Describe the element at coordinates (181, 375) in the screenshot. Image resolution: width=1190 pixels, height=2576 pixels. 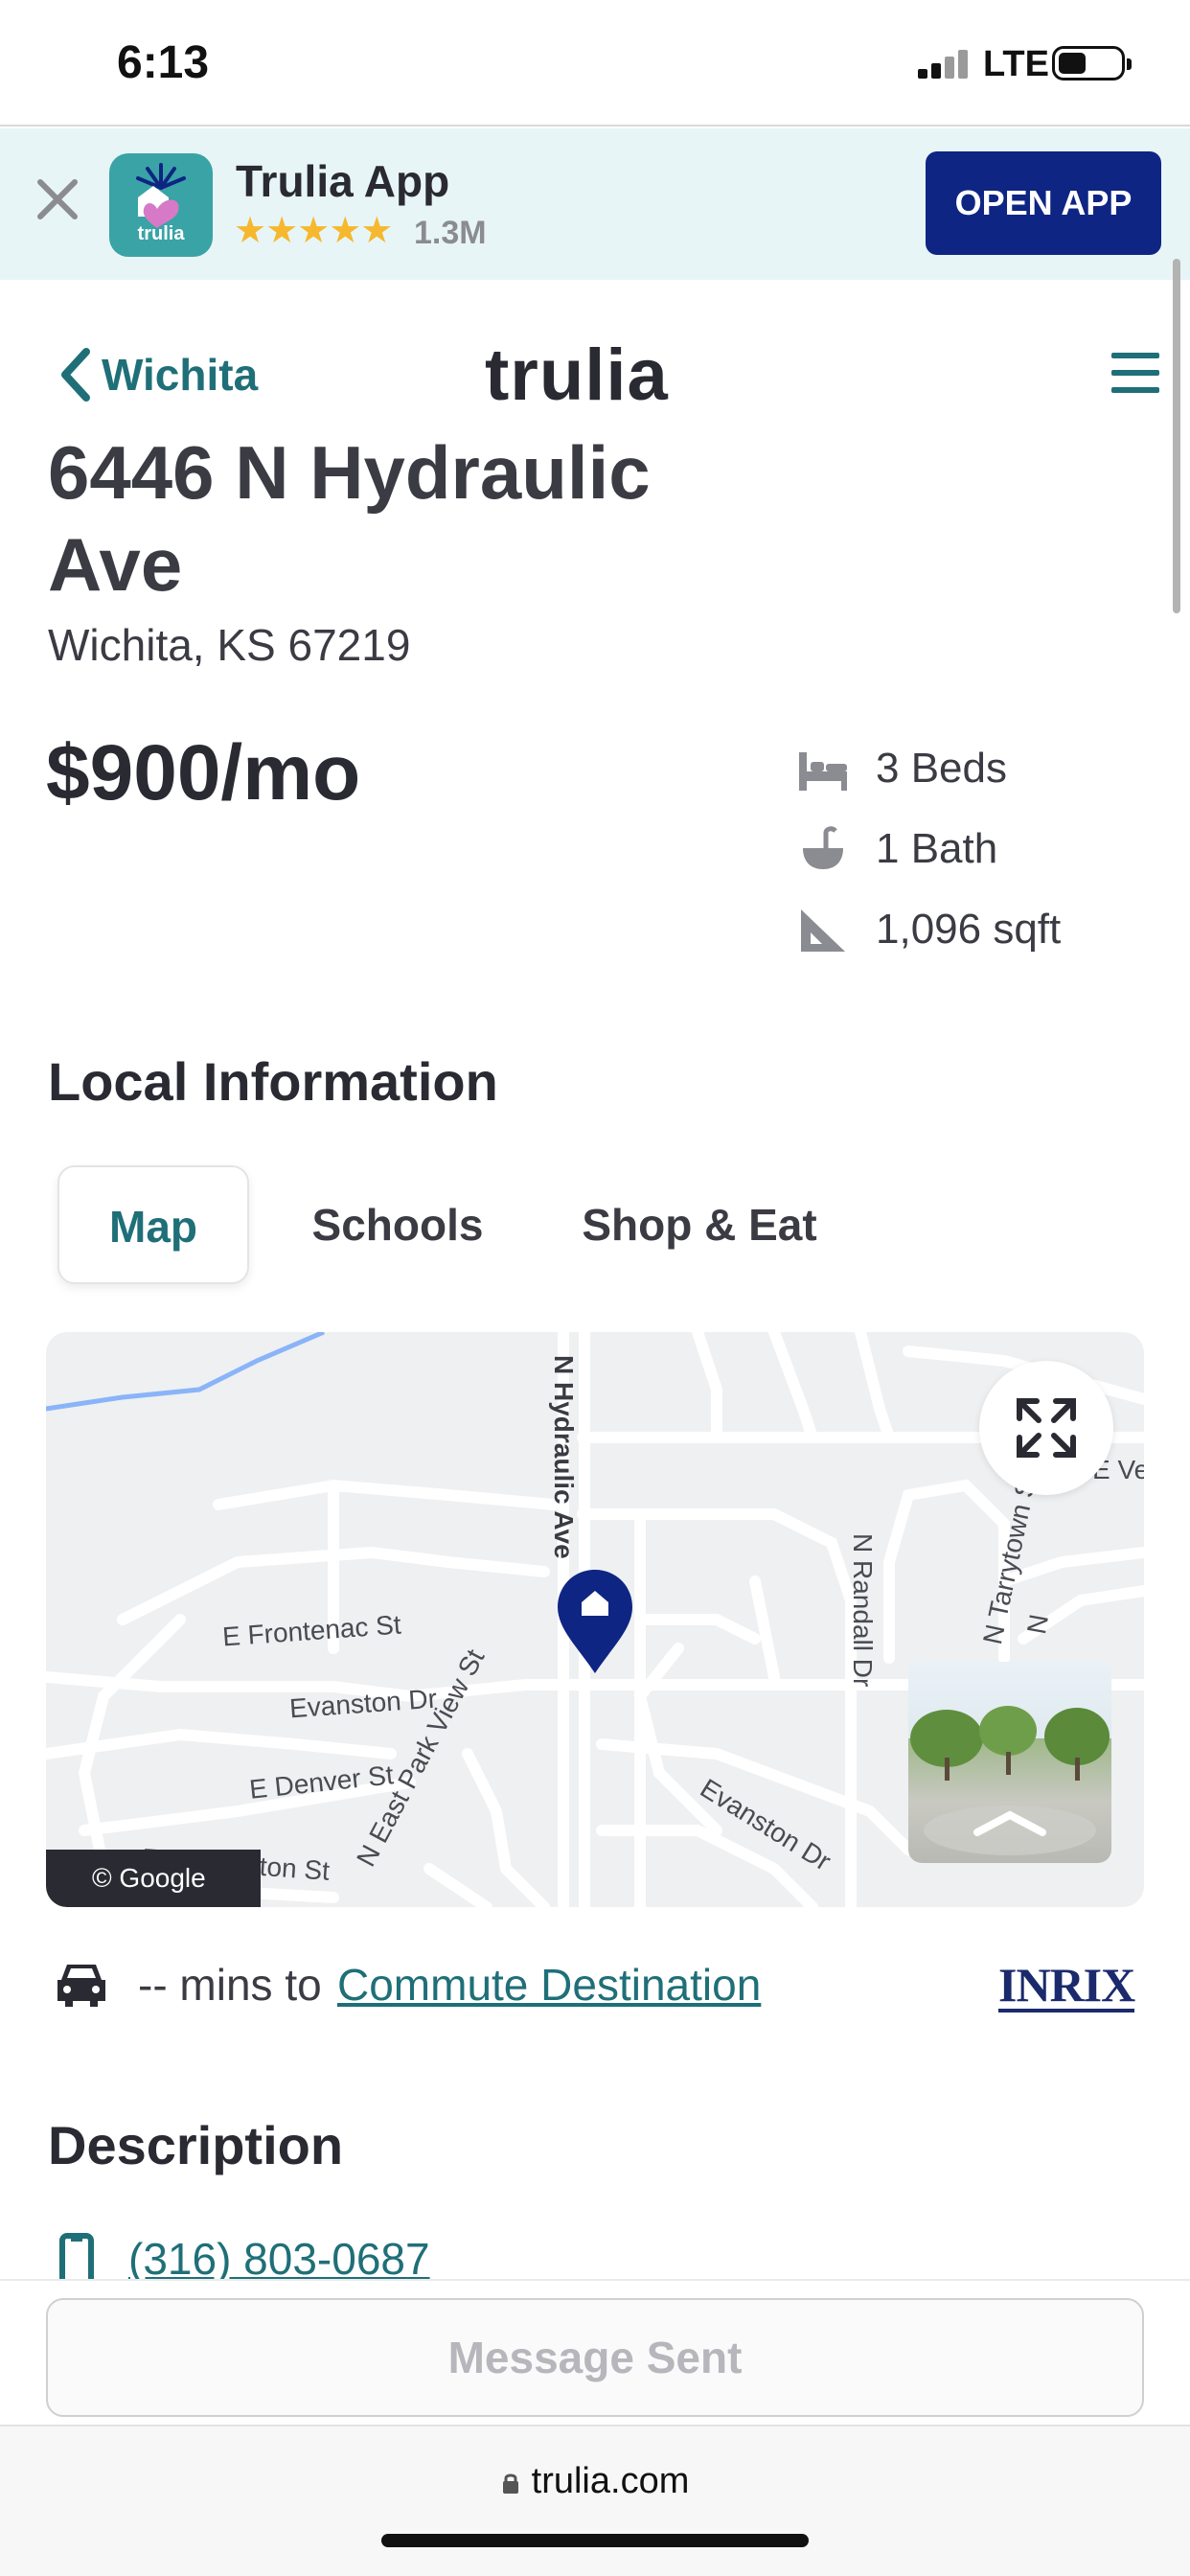
I see `back-label: Wichita` at that location.